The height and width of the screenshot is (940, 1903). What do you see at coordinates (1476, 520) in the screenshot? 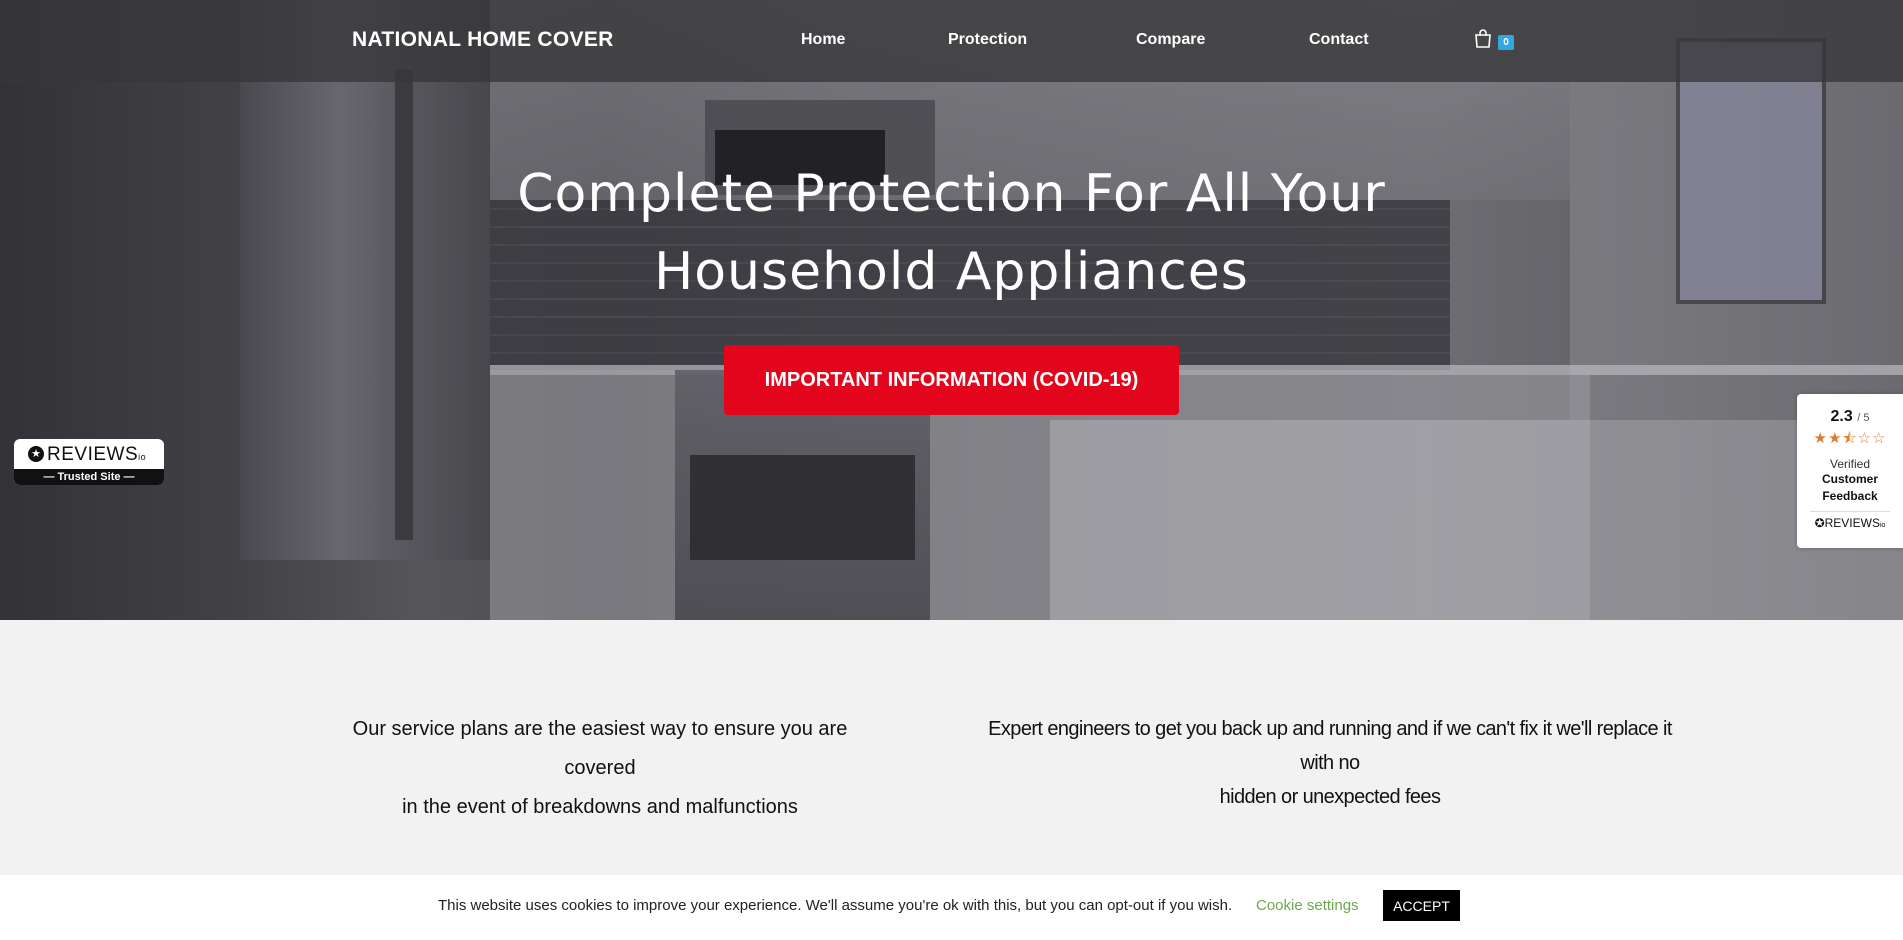
I see `kitchen-island` at bounding box center [1476, 520].